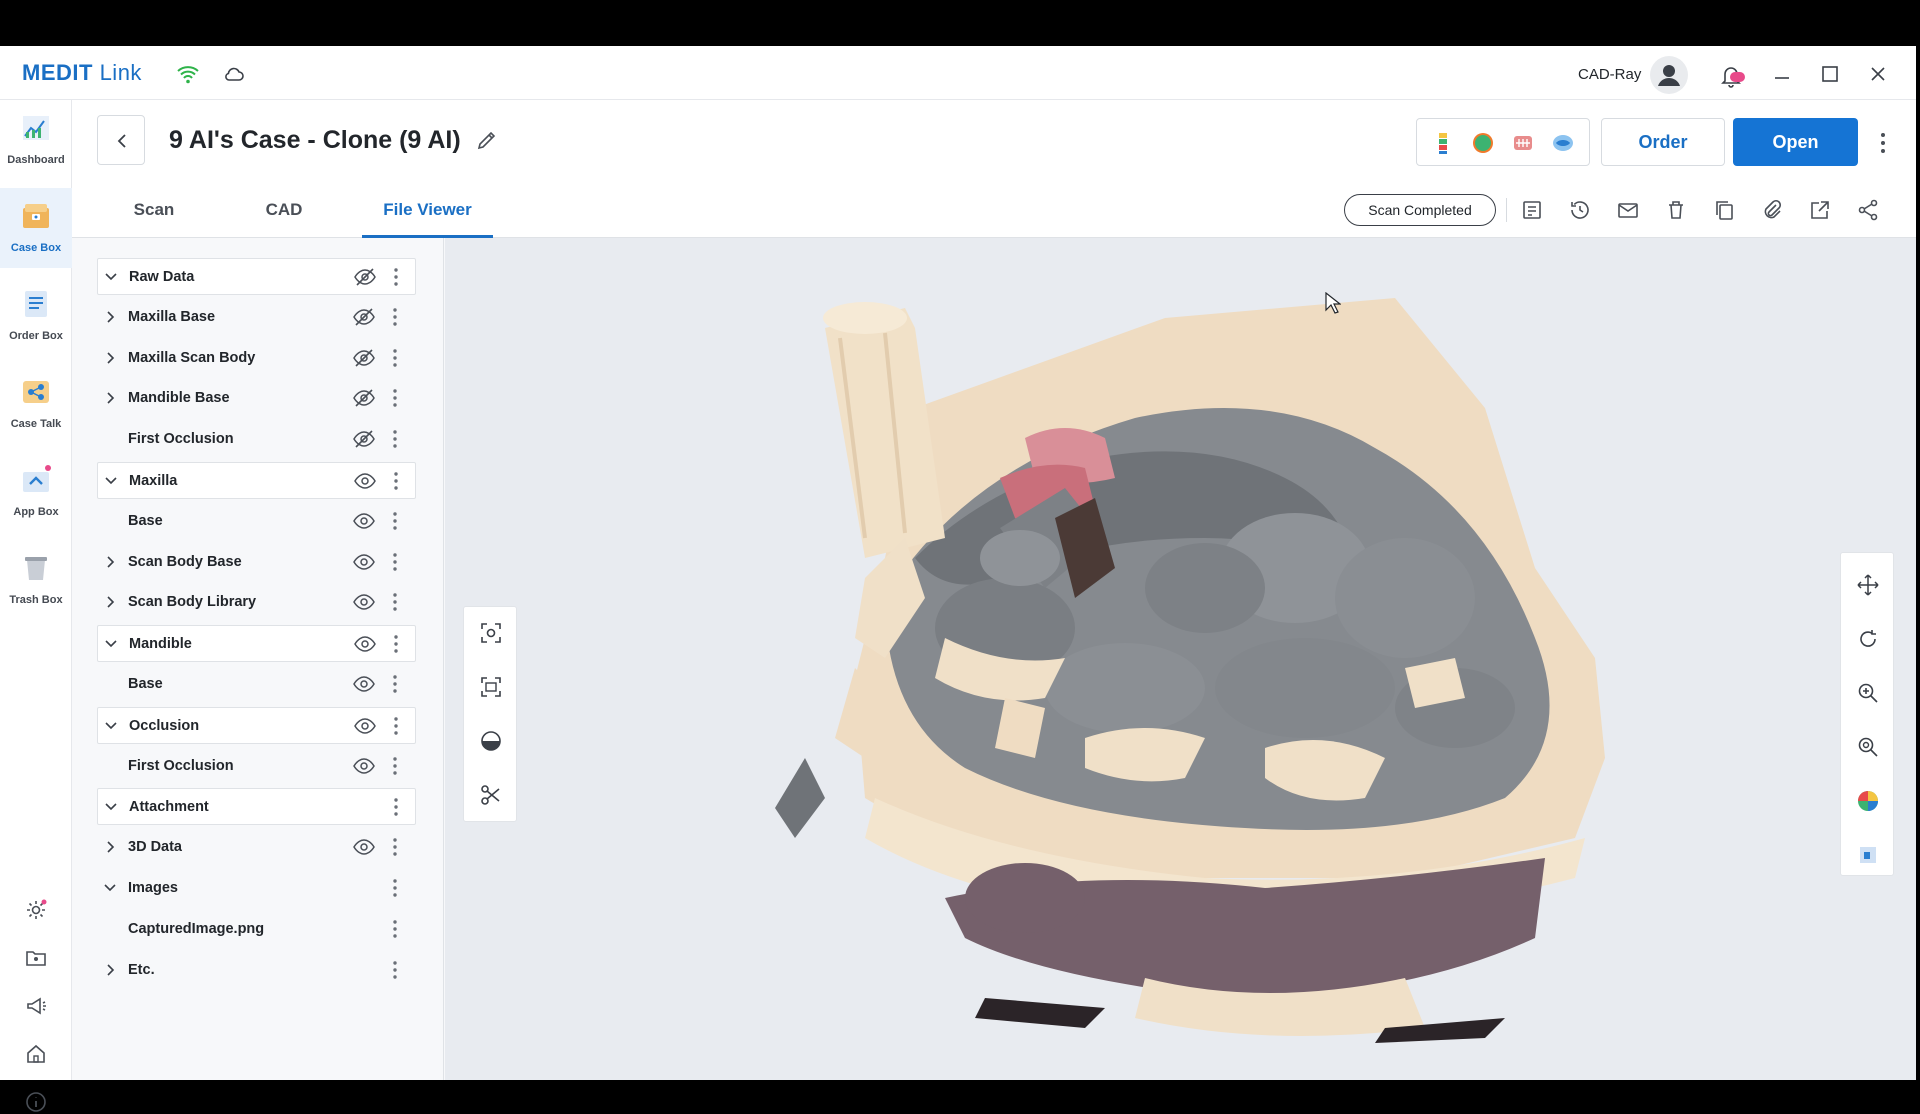 Image resolution: width=1920 pixels, height=1114 pixels. What do you see at coordinates (256, 970) in the screenshot?
I see `tree-row: Etc.` at bounding box center [256, 970].